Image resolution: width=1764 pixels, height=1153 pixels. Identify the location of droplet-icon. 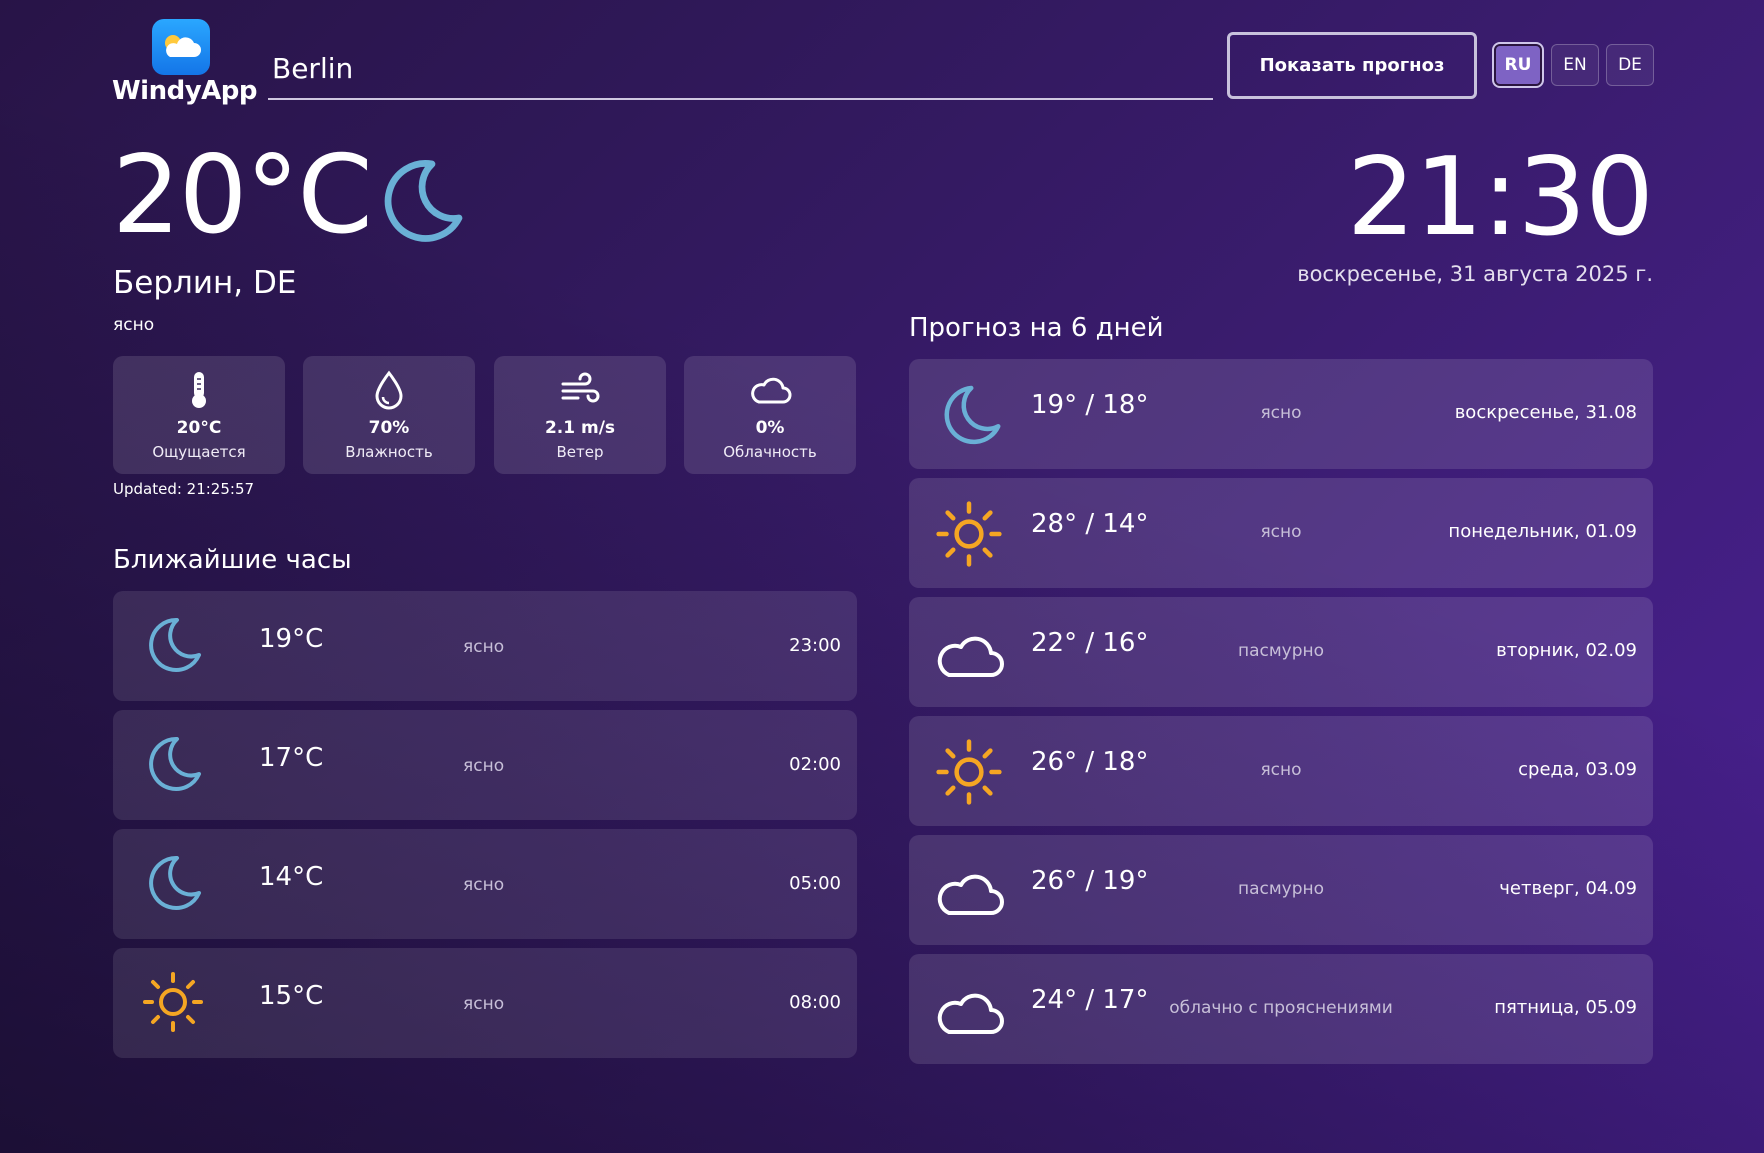
(389, 390).